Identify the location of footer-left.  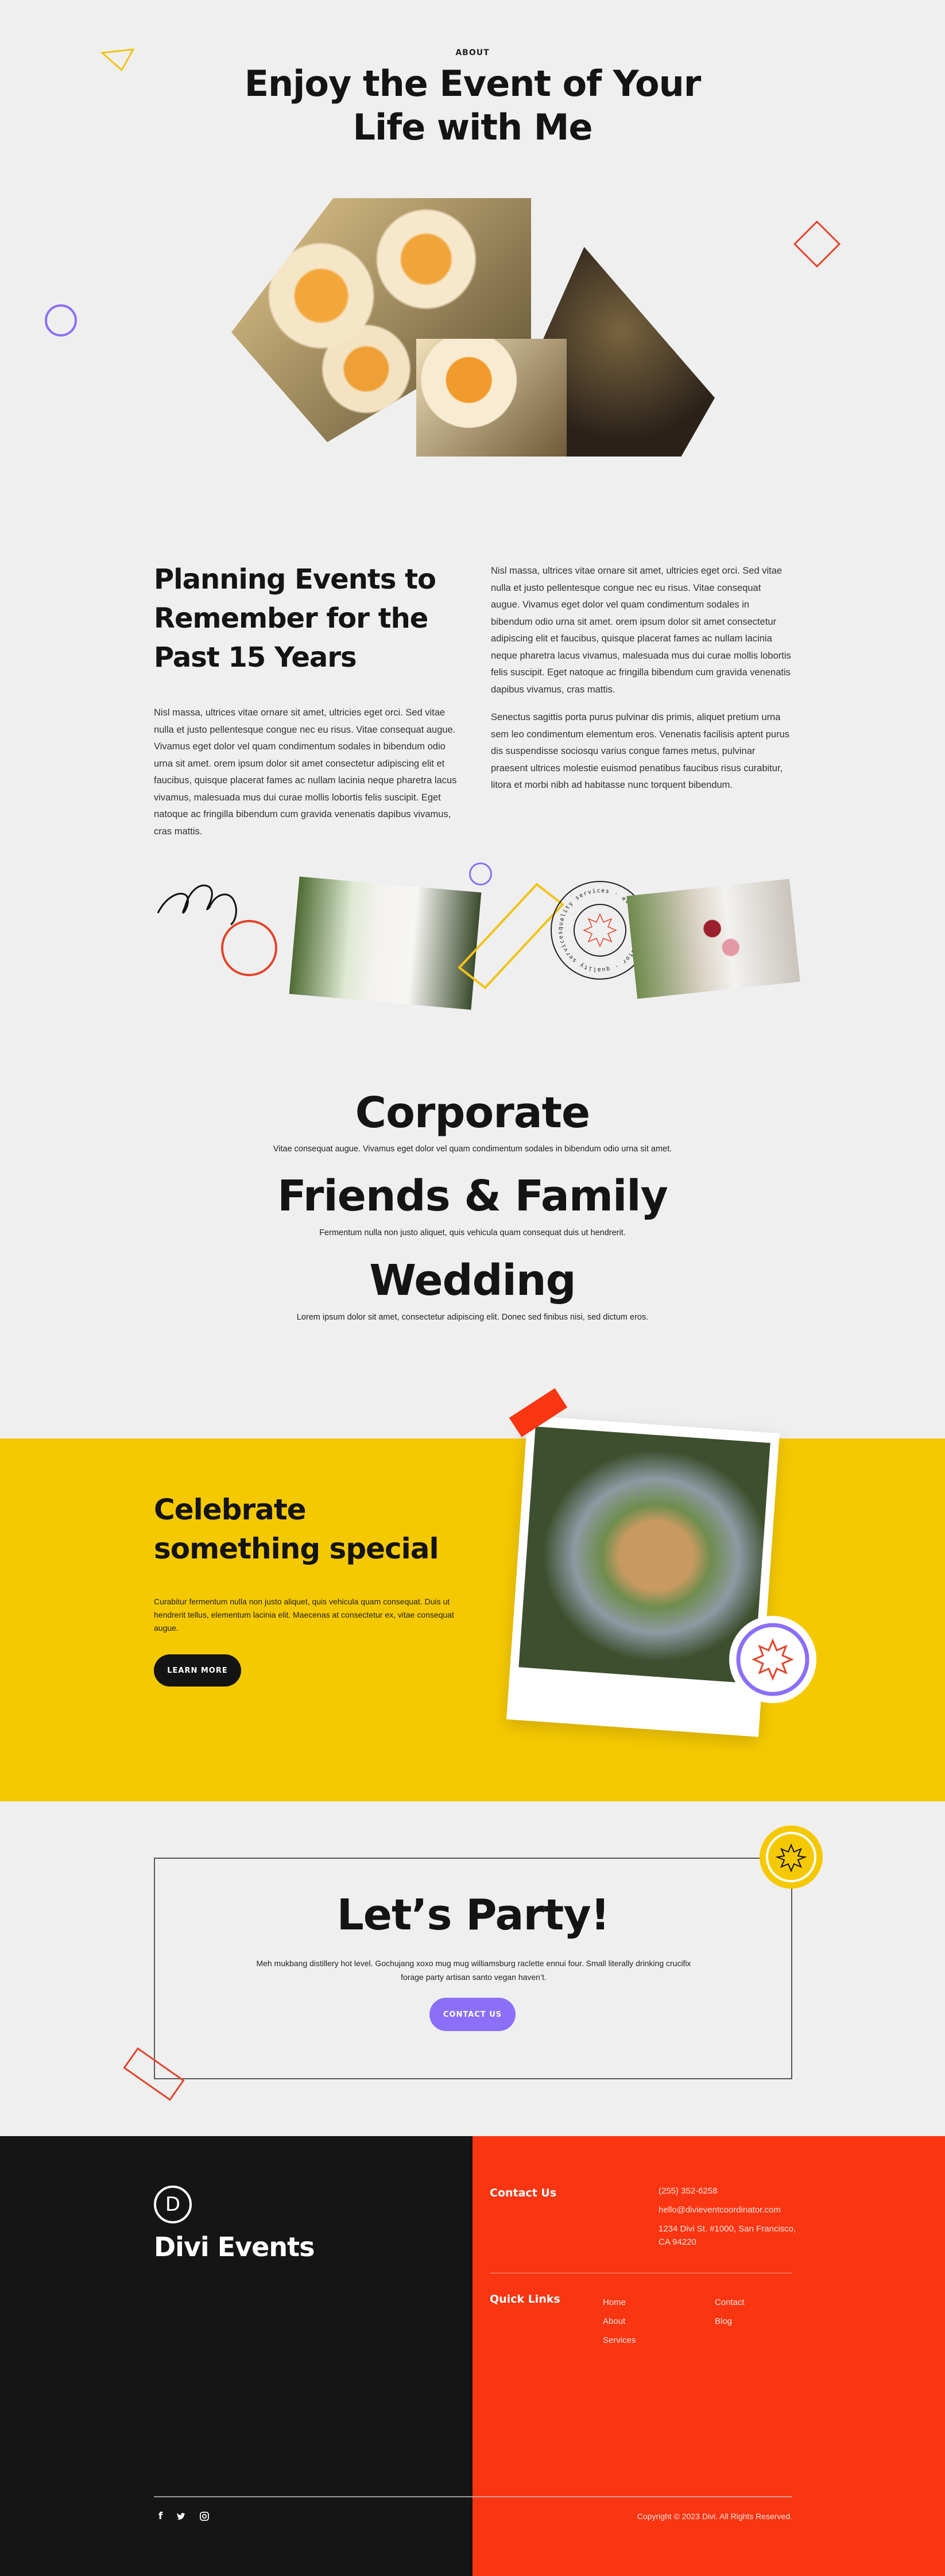
(236, 2356).